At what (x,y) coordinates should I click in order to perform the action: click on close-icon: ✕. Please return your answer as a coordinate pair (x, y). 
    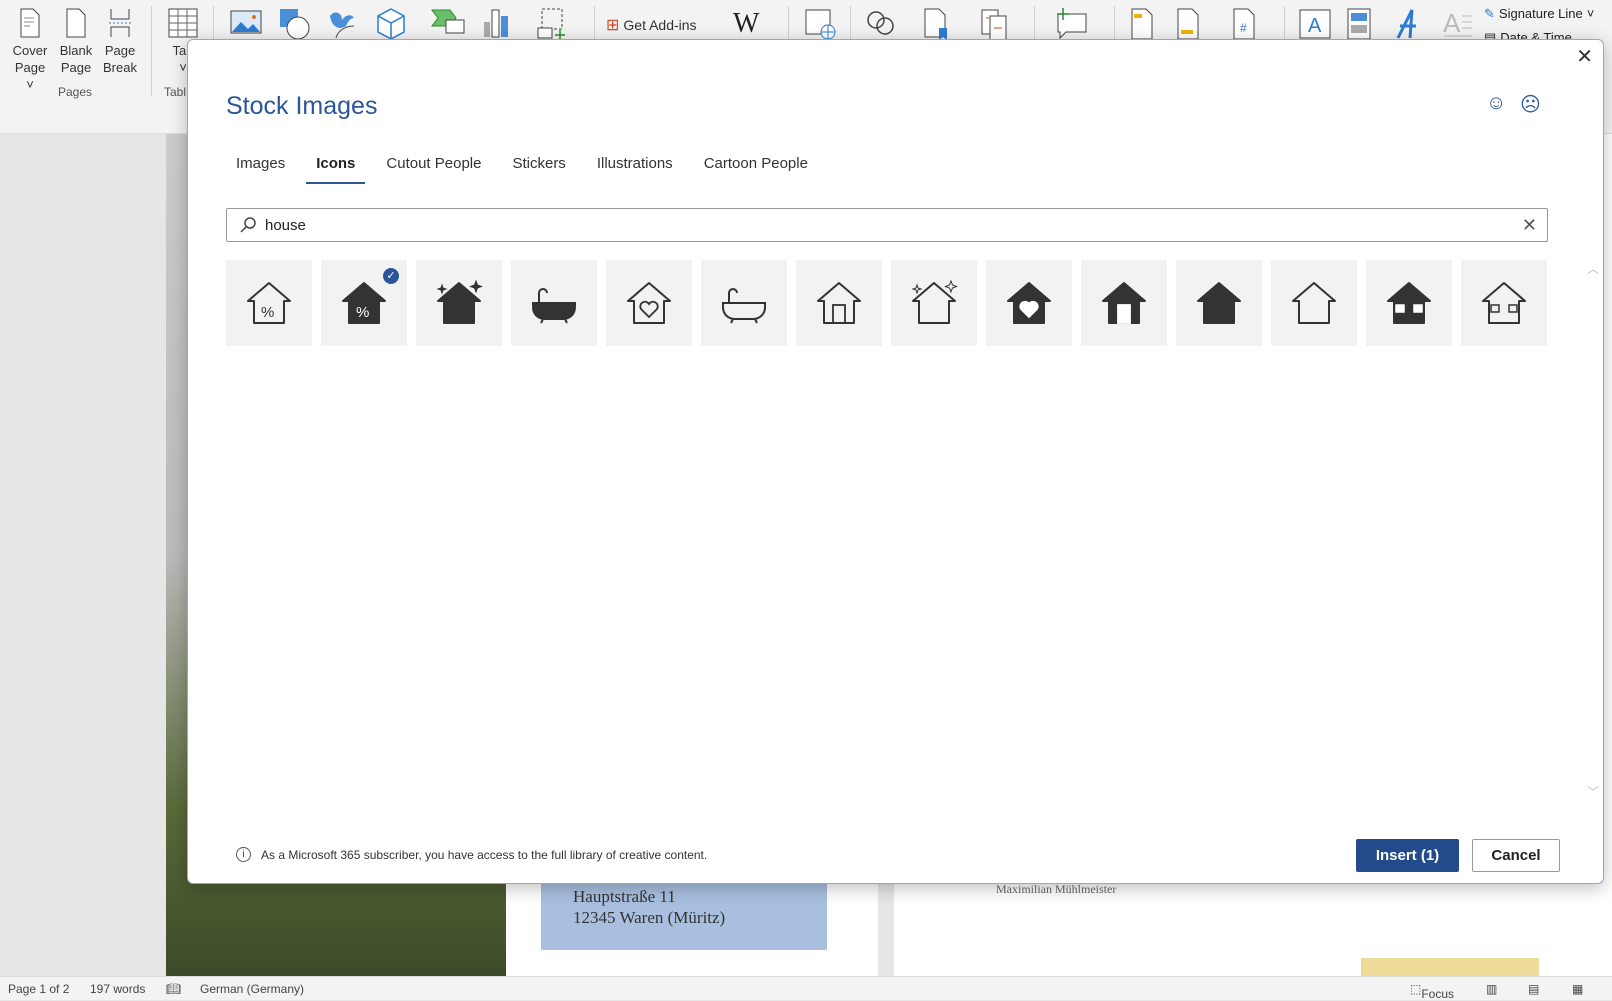
    Looking at the image, I should click on (1584, 56).